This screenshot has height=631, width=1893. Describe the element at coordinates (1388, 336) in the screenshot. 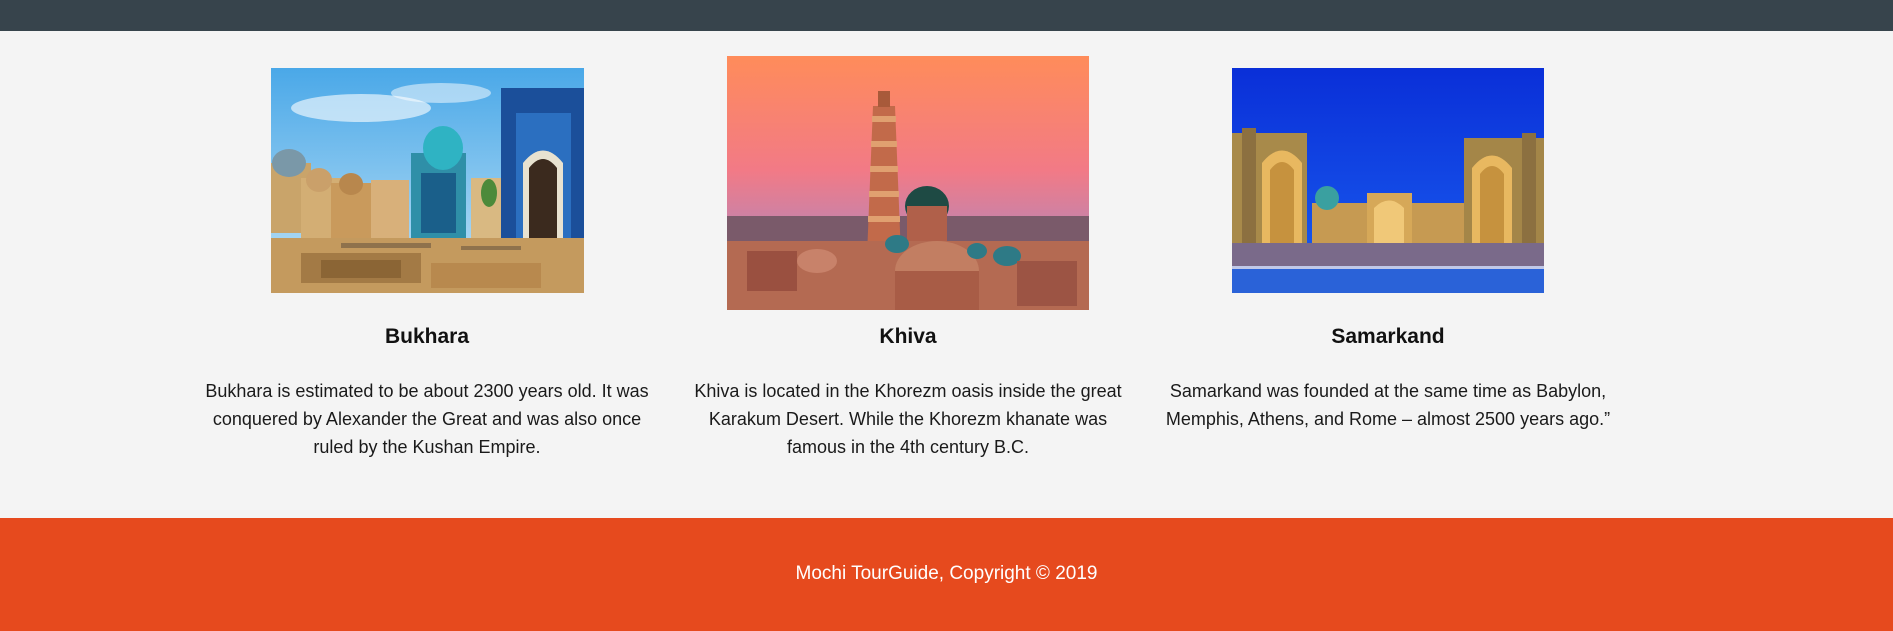

I see `city-title: Samarkand` at that location.